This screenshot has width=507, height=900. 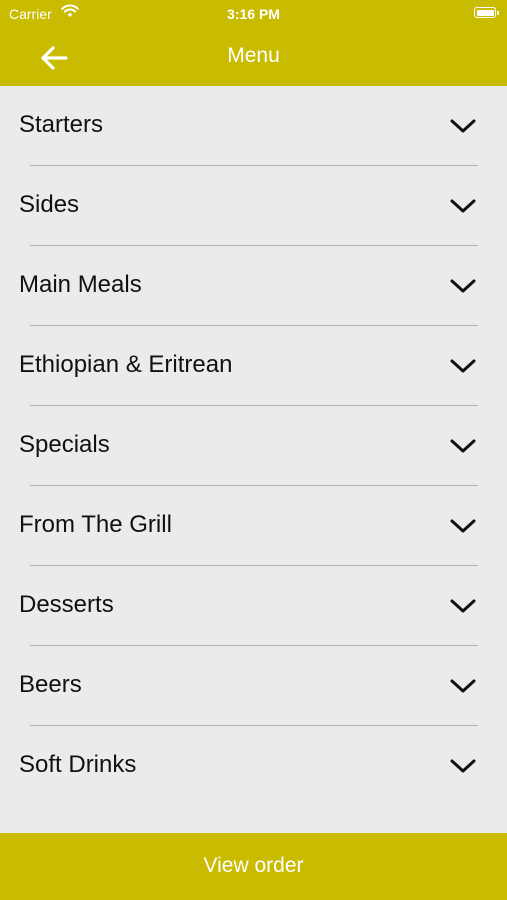 I want to click on top-bar: Carrier 3:16 PM Menu, so click(x=253, y=43).